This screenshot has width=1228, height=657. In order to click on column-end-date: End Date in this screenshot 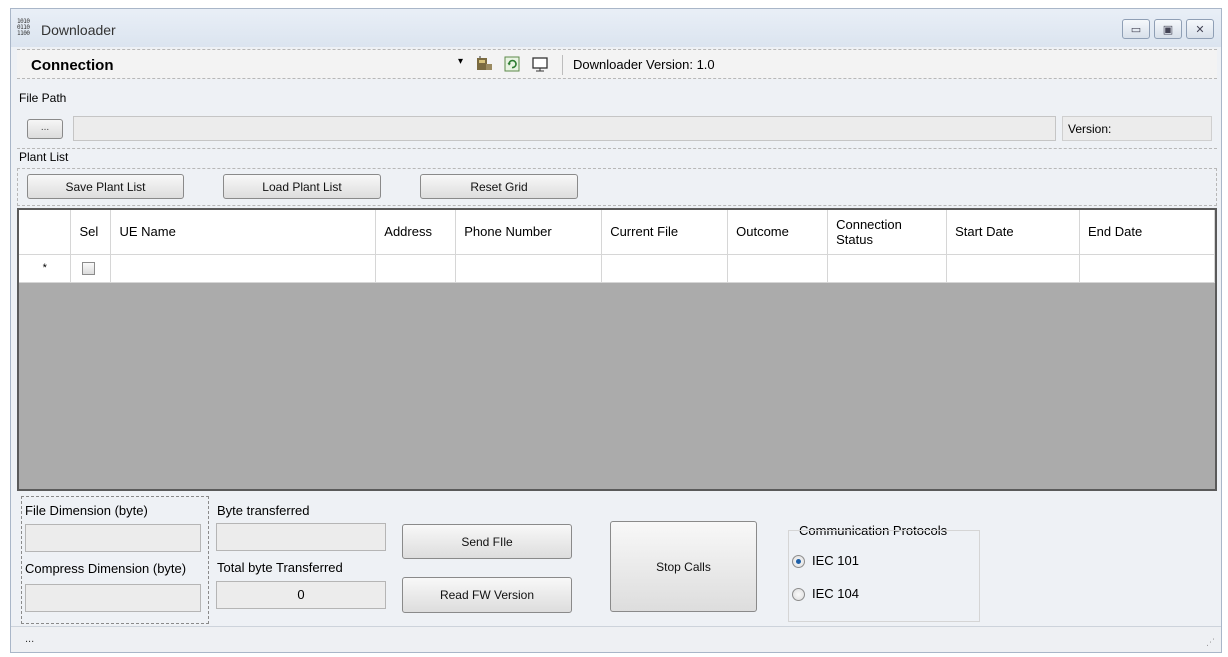, I will do `click(1147, 232)`.